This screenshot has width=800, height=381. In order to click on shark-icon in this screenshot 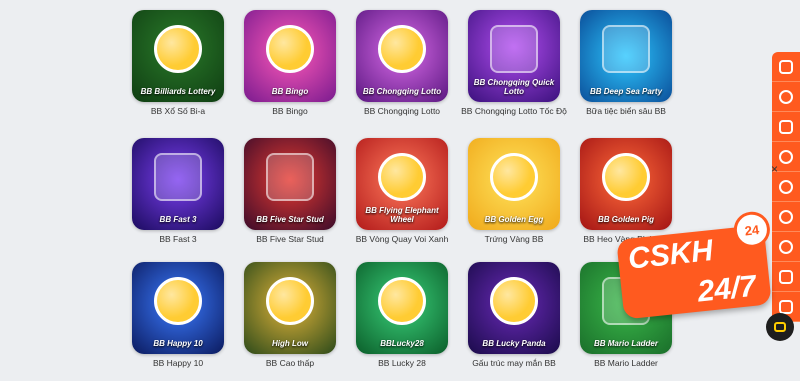, I will do `click(626, 48)`.